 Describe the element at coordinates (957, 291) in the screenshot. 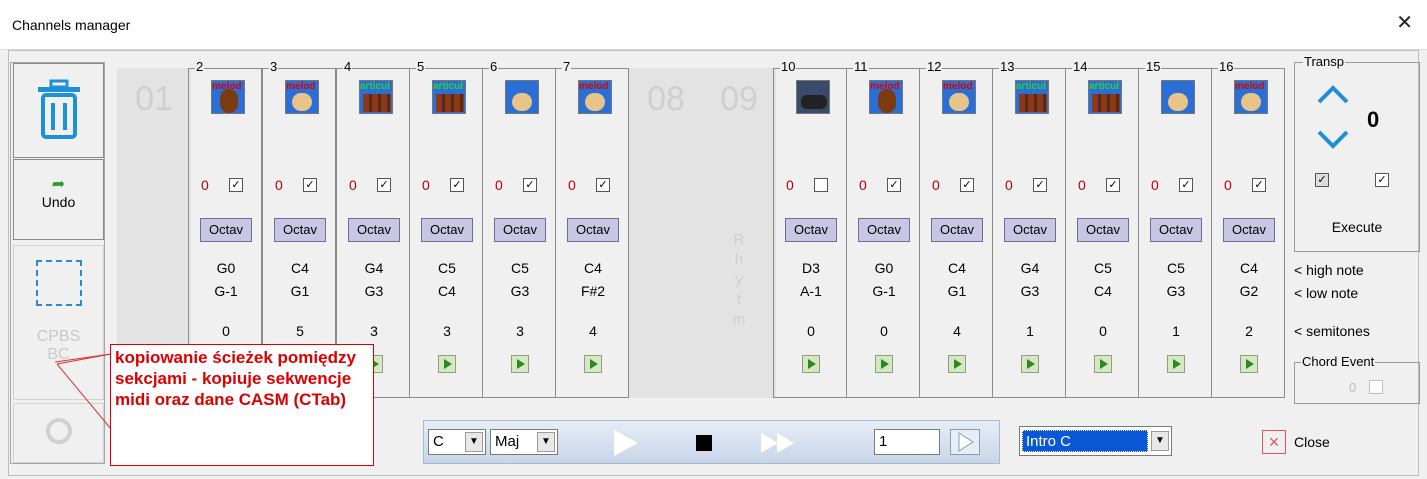

I see `low-note: G1` at that location.